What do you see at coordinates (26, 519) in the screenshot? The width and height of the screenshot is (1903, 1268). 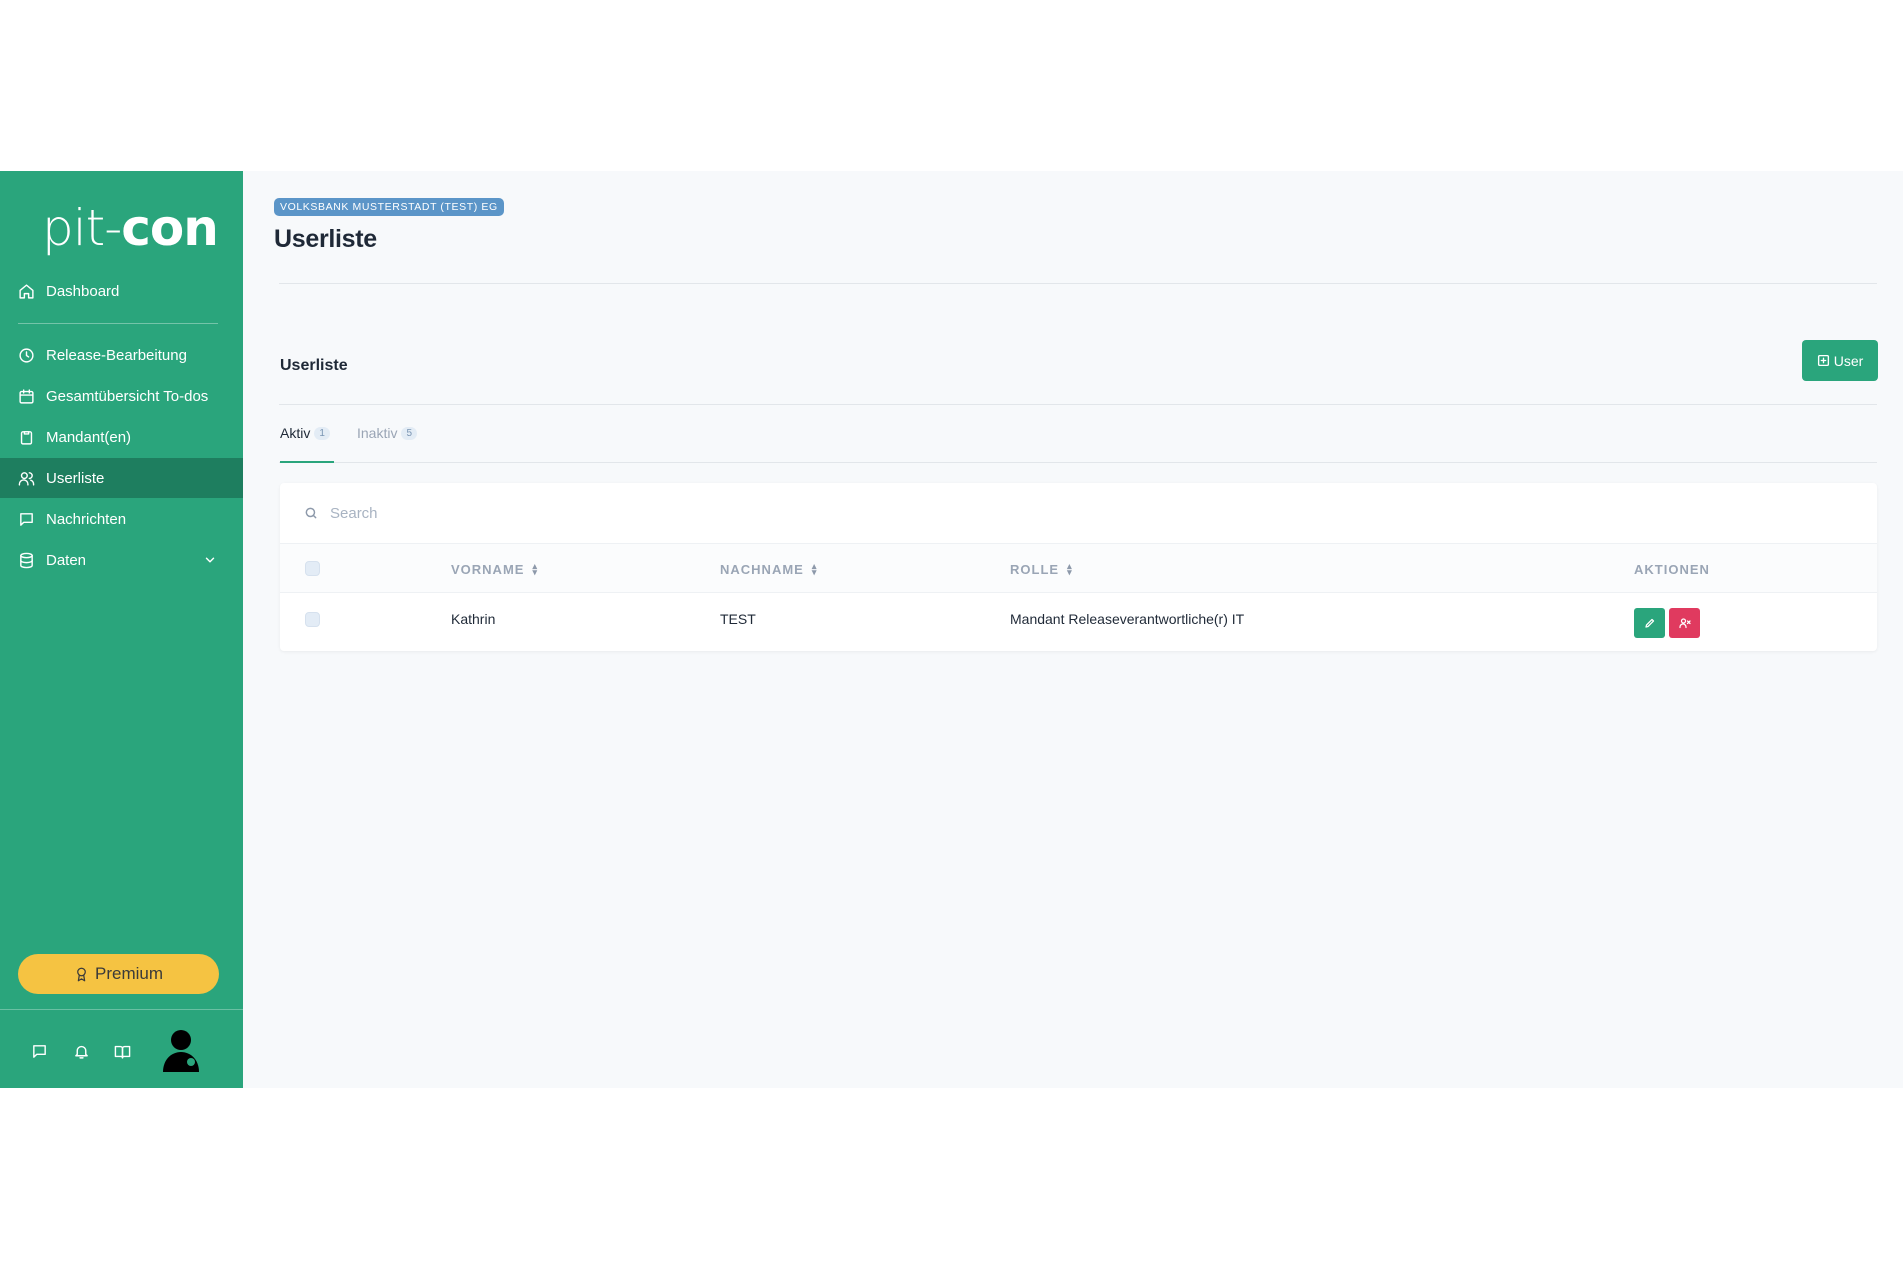 I see `message-icon` at bounding box center [26, 519].